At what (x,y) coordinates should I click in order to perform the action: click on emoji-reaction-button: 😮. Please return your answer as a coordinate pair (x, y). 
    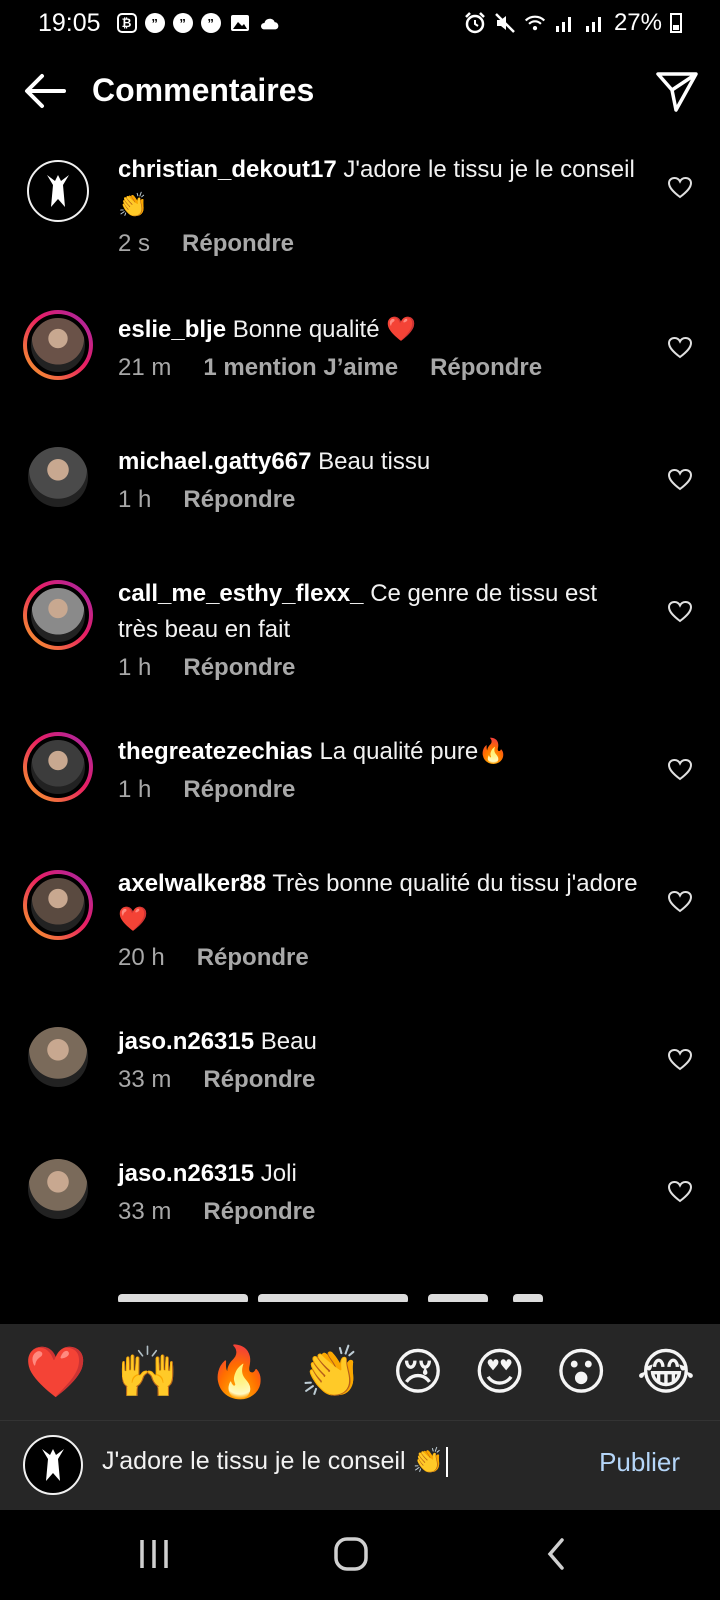
    Looking at the image, I should click on (581, 1372).